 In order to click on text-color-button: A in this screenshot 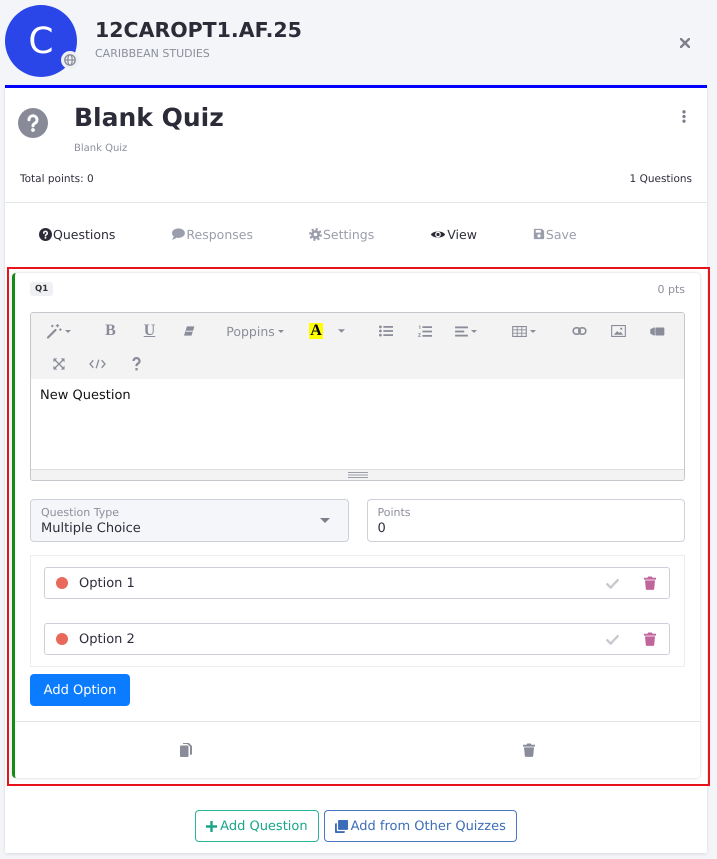, I will do `click(316, 331)`.